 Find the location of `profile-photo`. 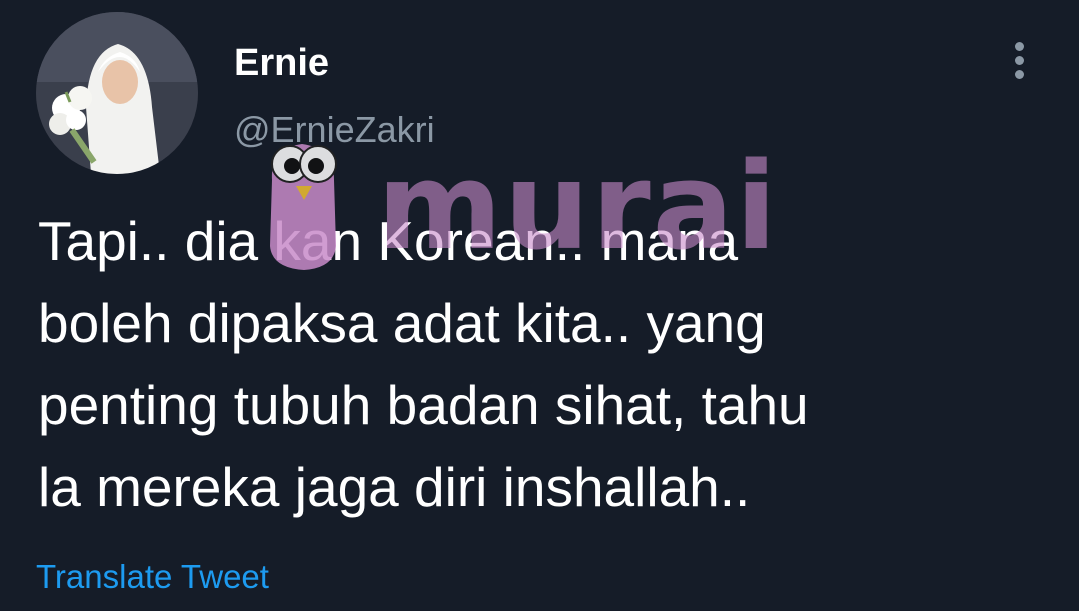

profile-photo is located at coordinates (117, 93).